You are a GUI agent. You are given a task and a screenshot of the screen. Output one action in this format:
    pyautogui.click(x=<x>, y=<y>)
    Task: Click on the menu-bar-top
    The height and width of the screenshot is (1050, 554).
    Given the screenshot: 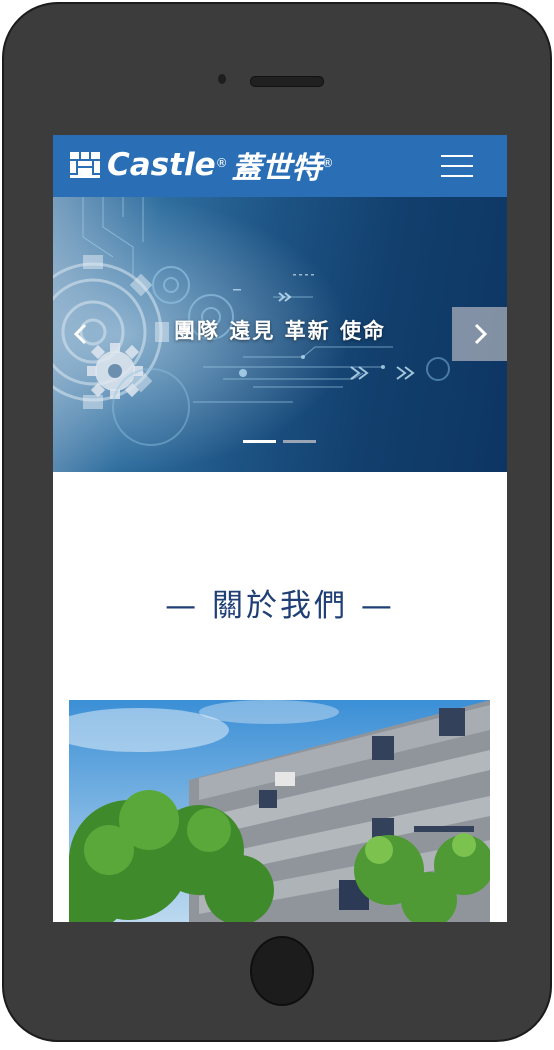 What is the action you would take?
    pyautogui.click(x=457, y=156)
    